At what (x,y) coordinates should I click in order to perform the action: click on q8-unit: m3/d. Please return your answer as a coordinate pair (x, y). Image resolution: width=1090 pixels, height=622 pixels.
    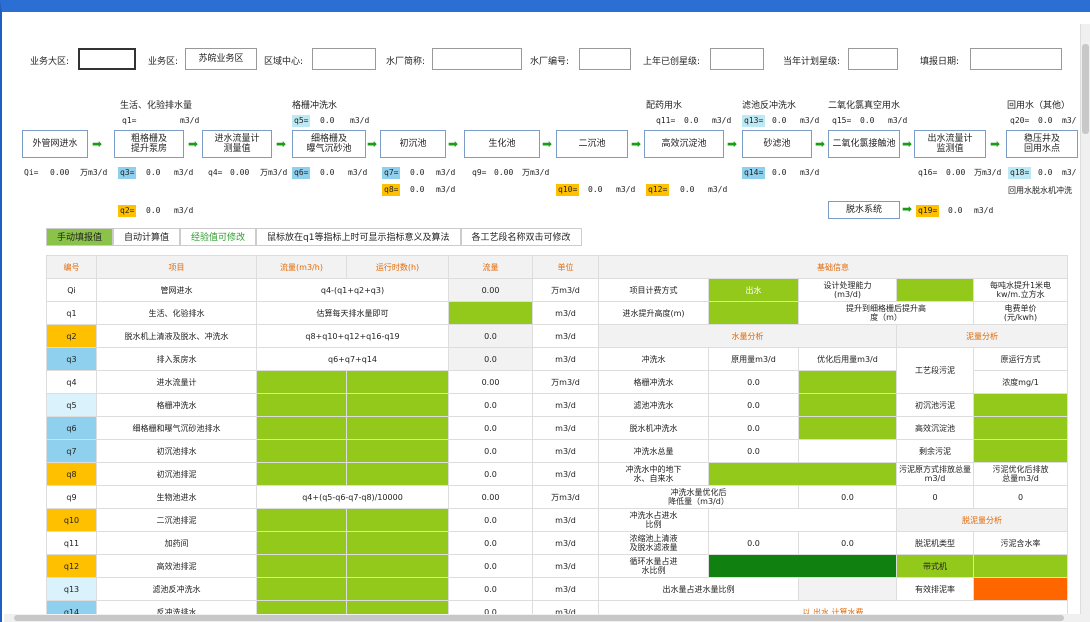
    Looking at the image, I should click on (446, 189).